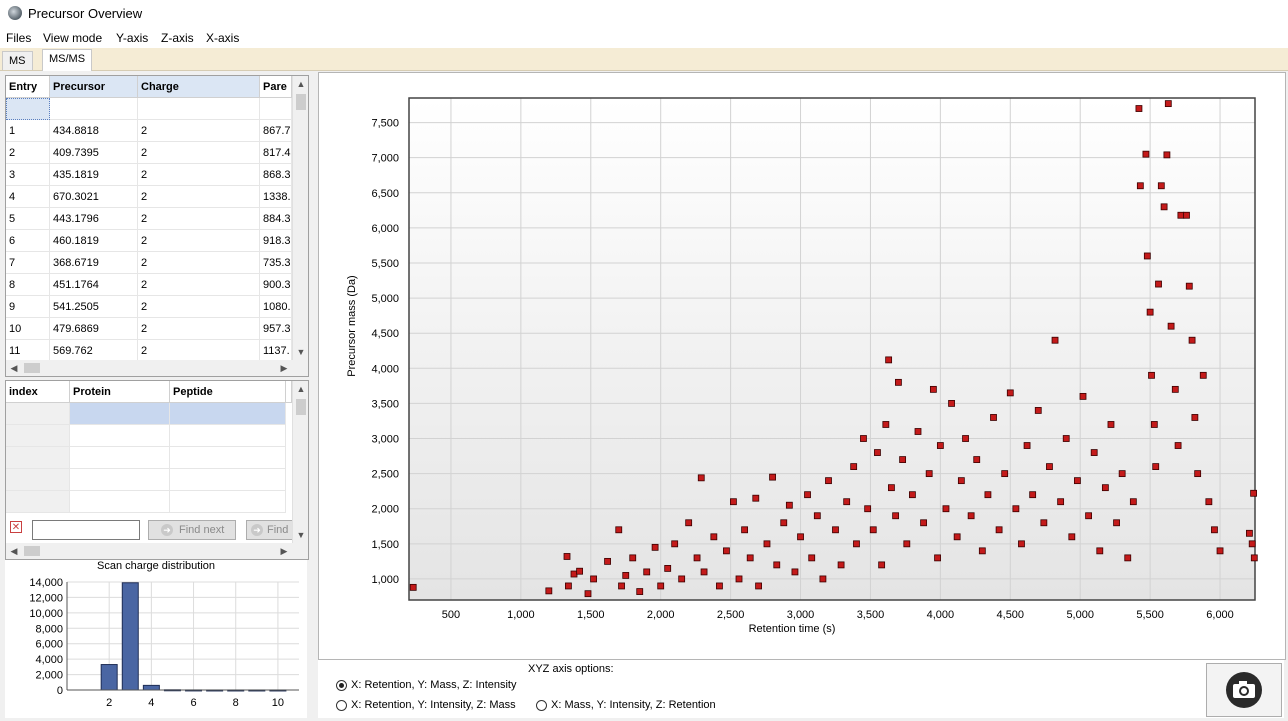  Describe the element at coordinates (94, 241) in the screenshot. I see `table-cell: 460.1819` at that location.